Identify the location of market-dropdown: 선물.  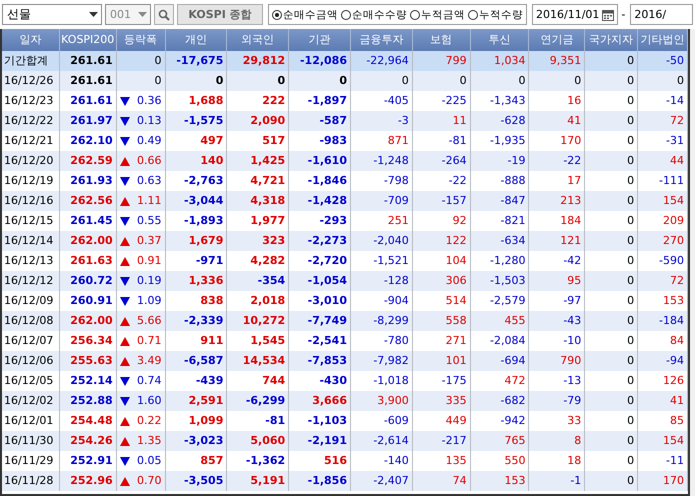
(52, 14).